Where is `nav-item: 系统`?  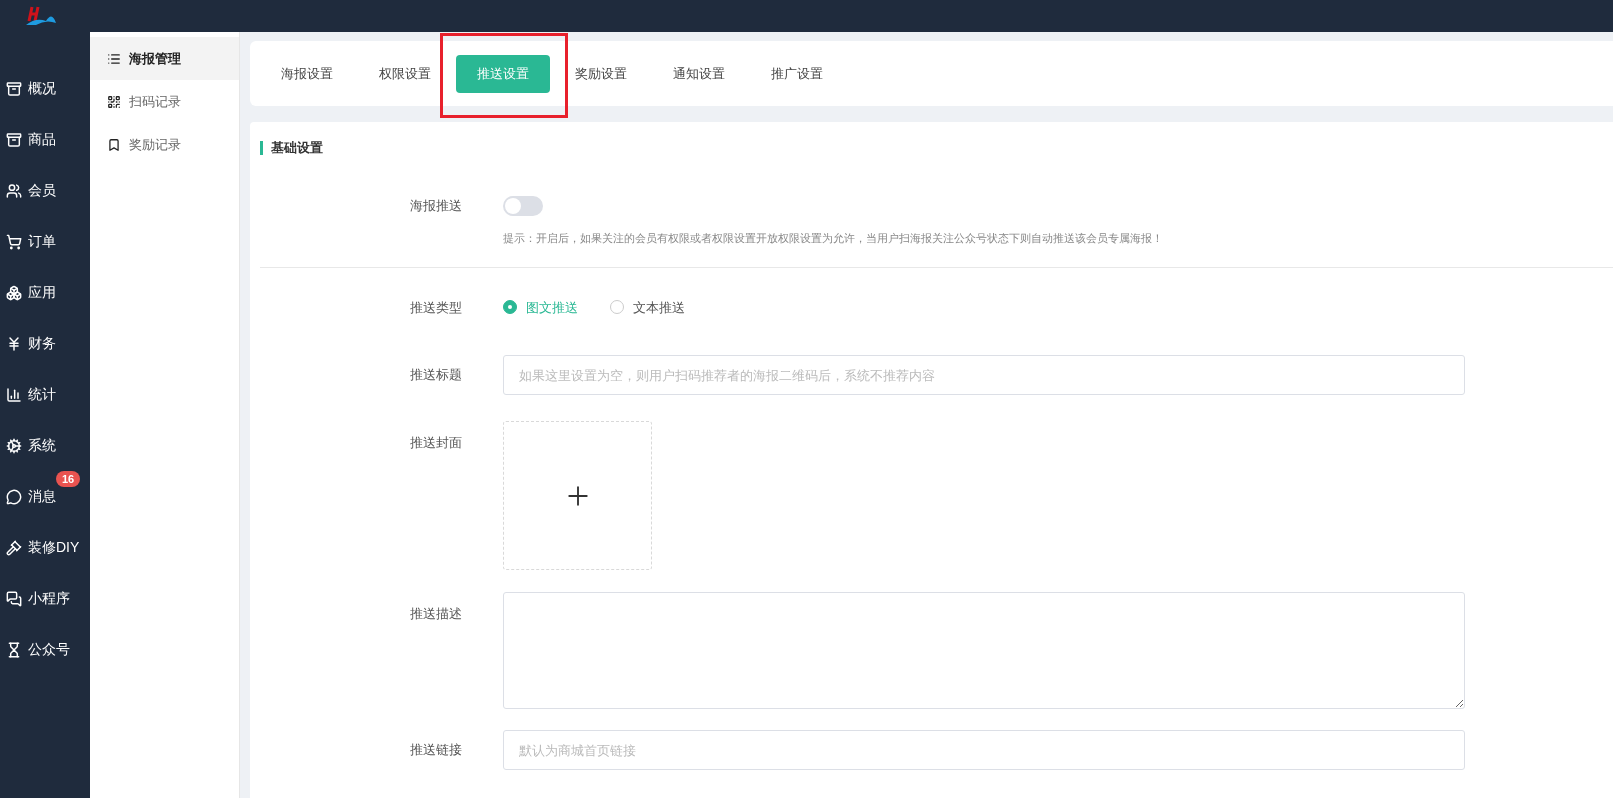 nav-item: 系统 is located at coordinates (45, 445).